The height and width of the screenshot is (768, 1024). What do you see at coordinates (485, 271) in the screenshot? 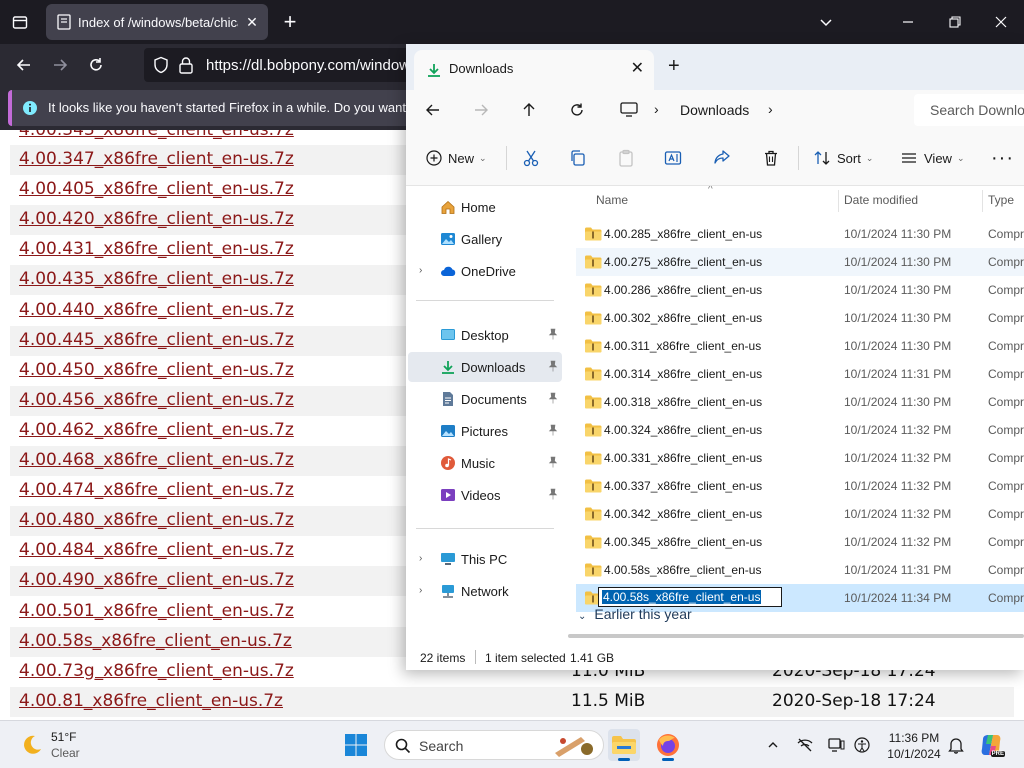
I see `nav-item-onedrive: › OneDrive` at bounding box center [485, 271].